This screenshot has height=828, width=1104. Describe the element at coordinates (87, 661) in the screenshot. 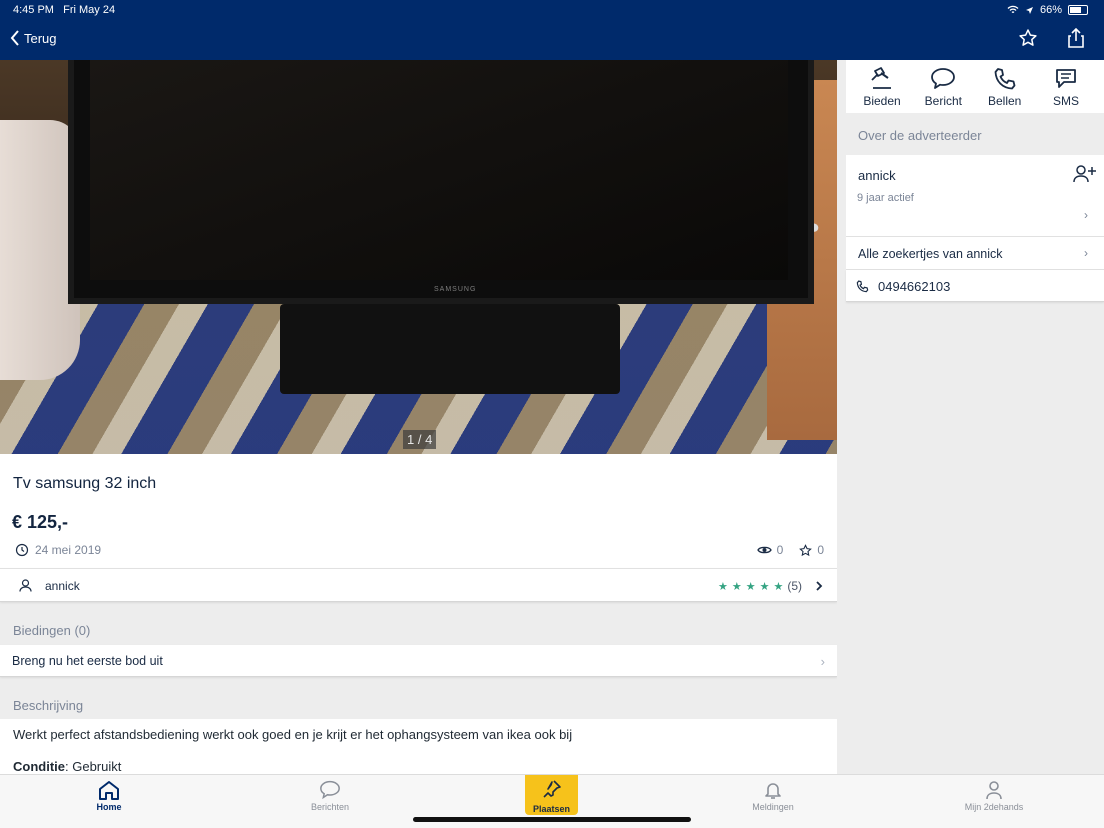

I see `place-bid-label: Breng nu het eerste bod uit` at that location.